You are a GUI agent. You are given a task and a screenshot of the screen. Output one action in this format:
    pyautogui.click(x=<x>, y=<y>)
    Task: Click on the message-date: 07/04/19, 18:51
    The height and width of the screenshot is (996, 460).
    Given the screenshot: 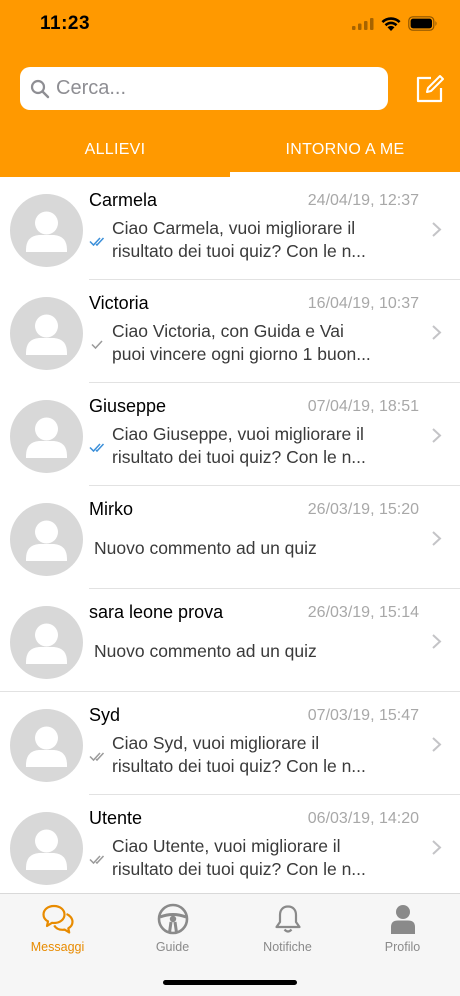 What is the action you would take?
    pyautogui.click(x=363, y=406)
    